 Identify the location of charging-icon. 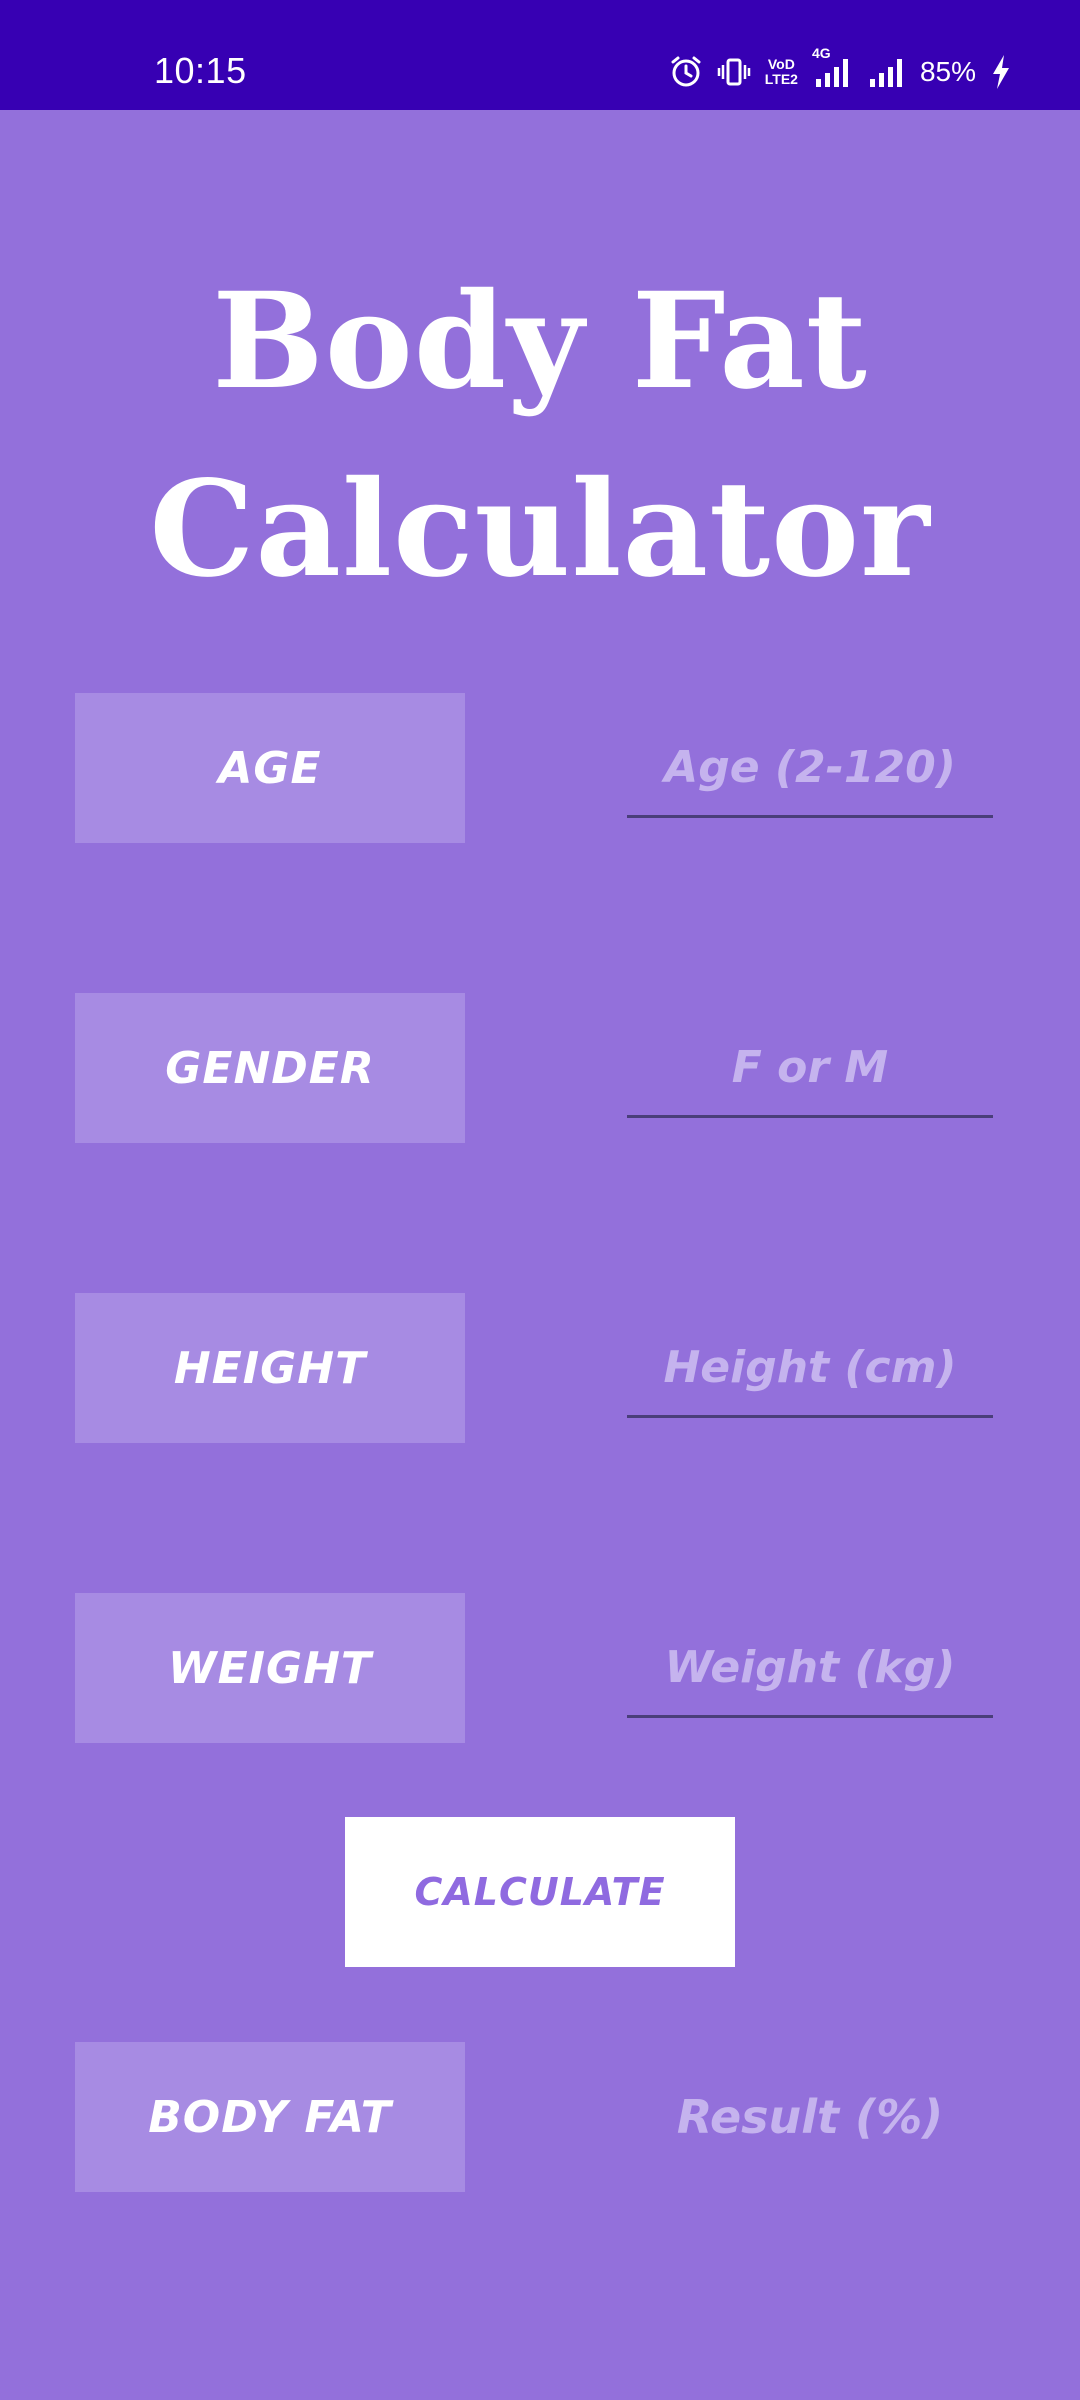
(1001, 72).